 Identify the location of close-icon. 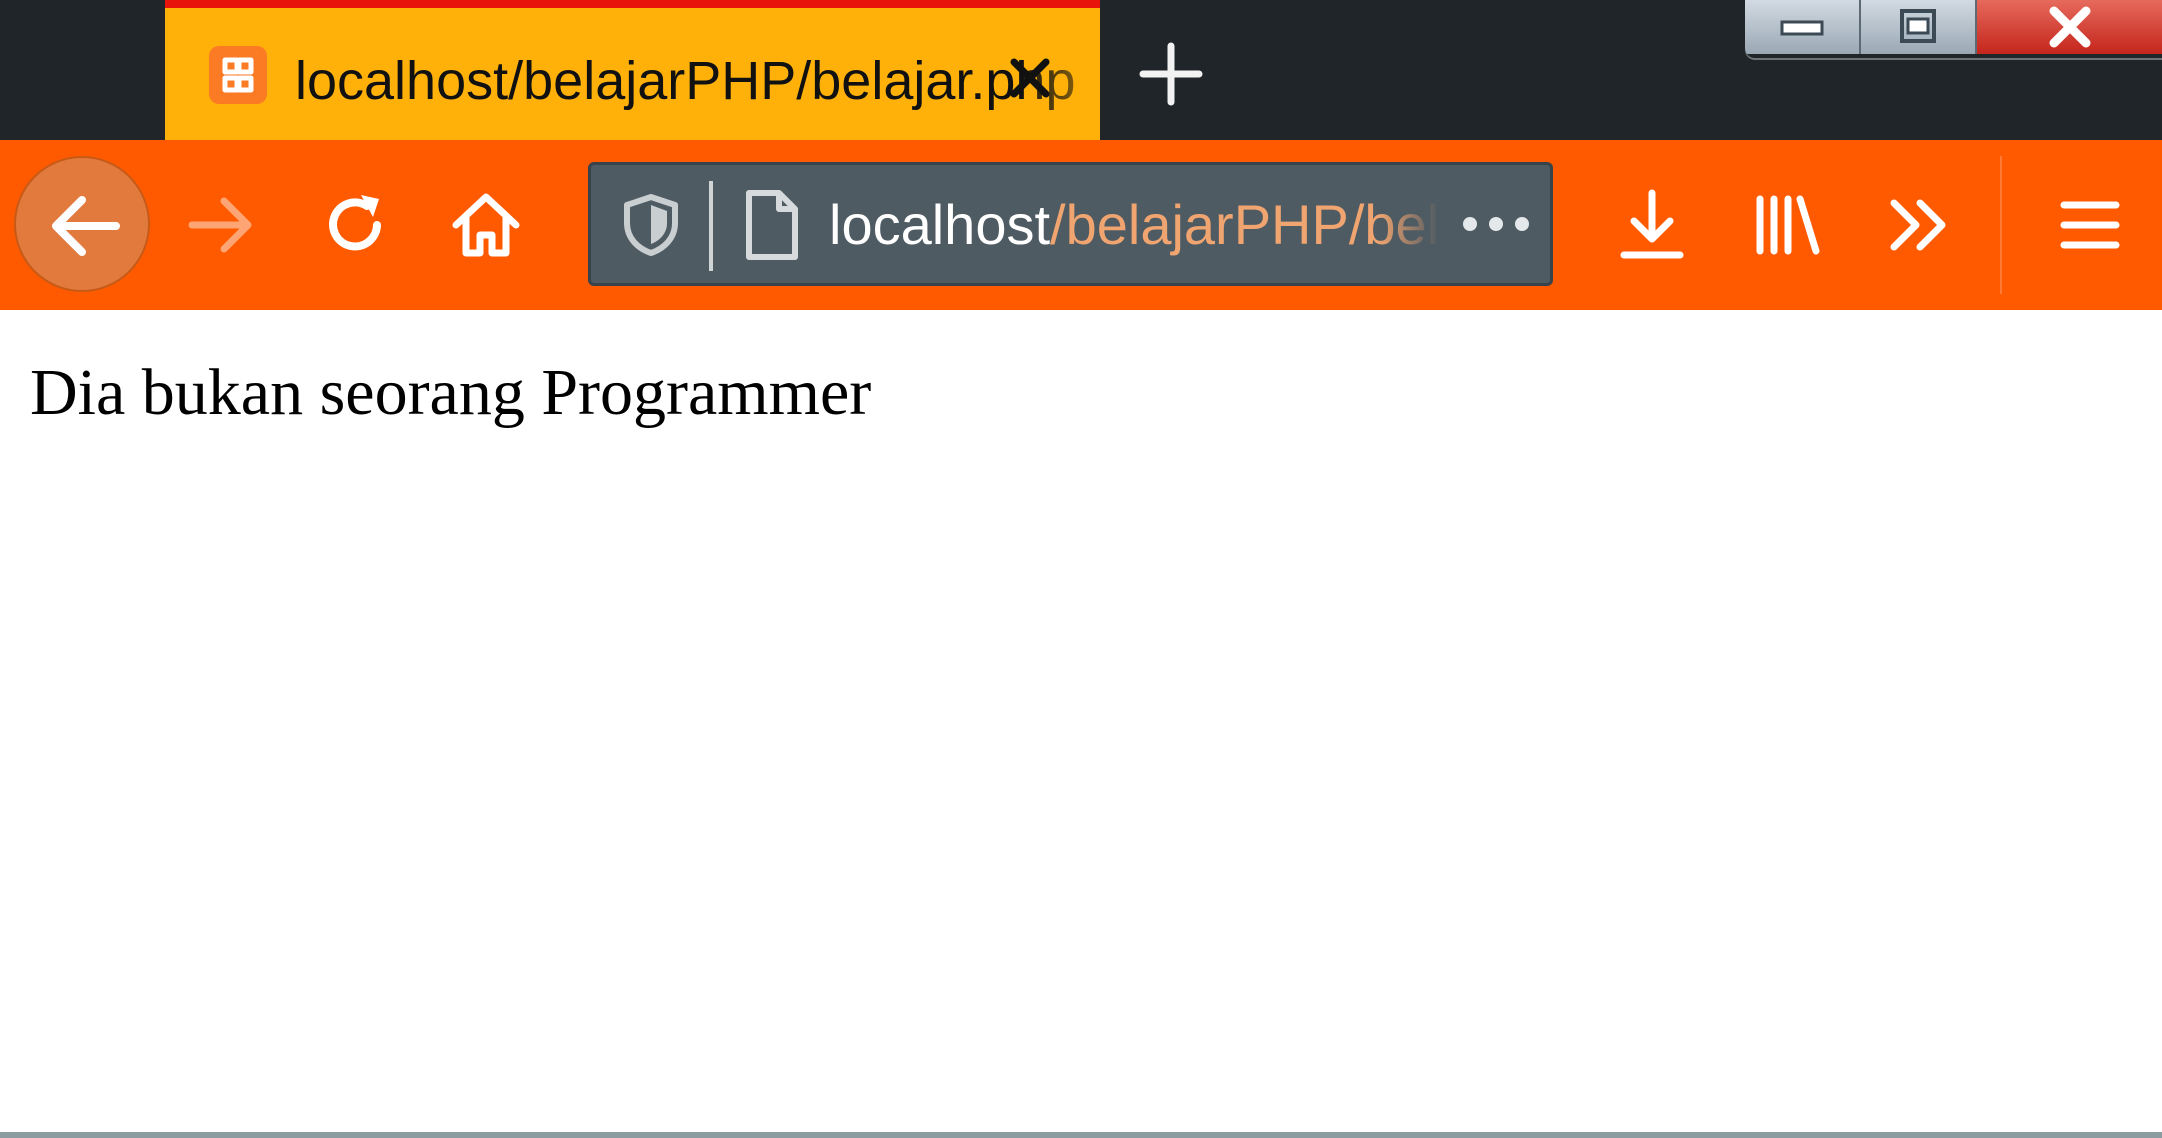
(2069, 27).